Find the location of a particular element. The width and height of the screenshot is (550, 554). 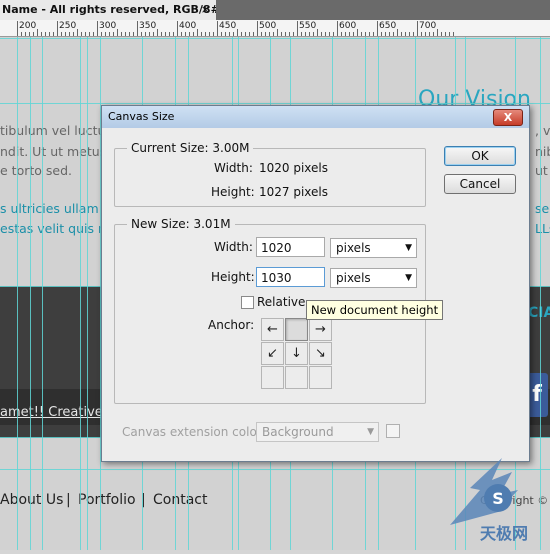

current-width-label: Width: is located at coordinates (233, 168).